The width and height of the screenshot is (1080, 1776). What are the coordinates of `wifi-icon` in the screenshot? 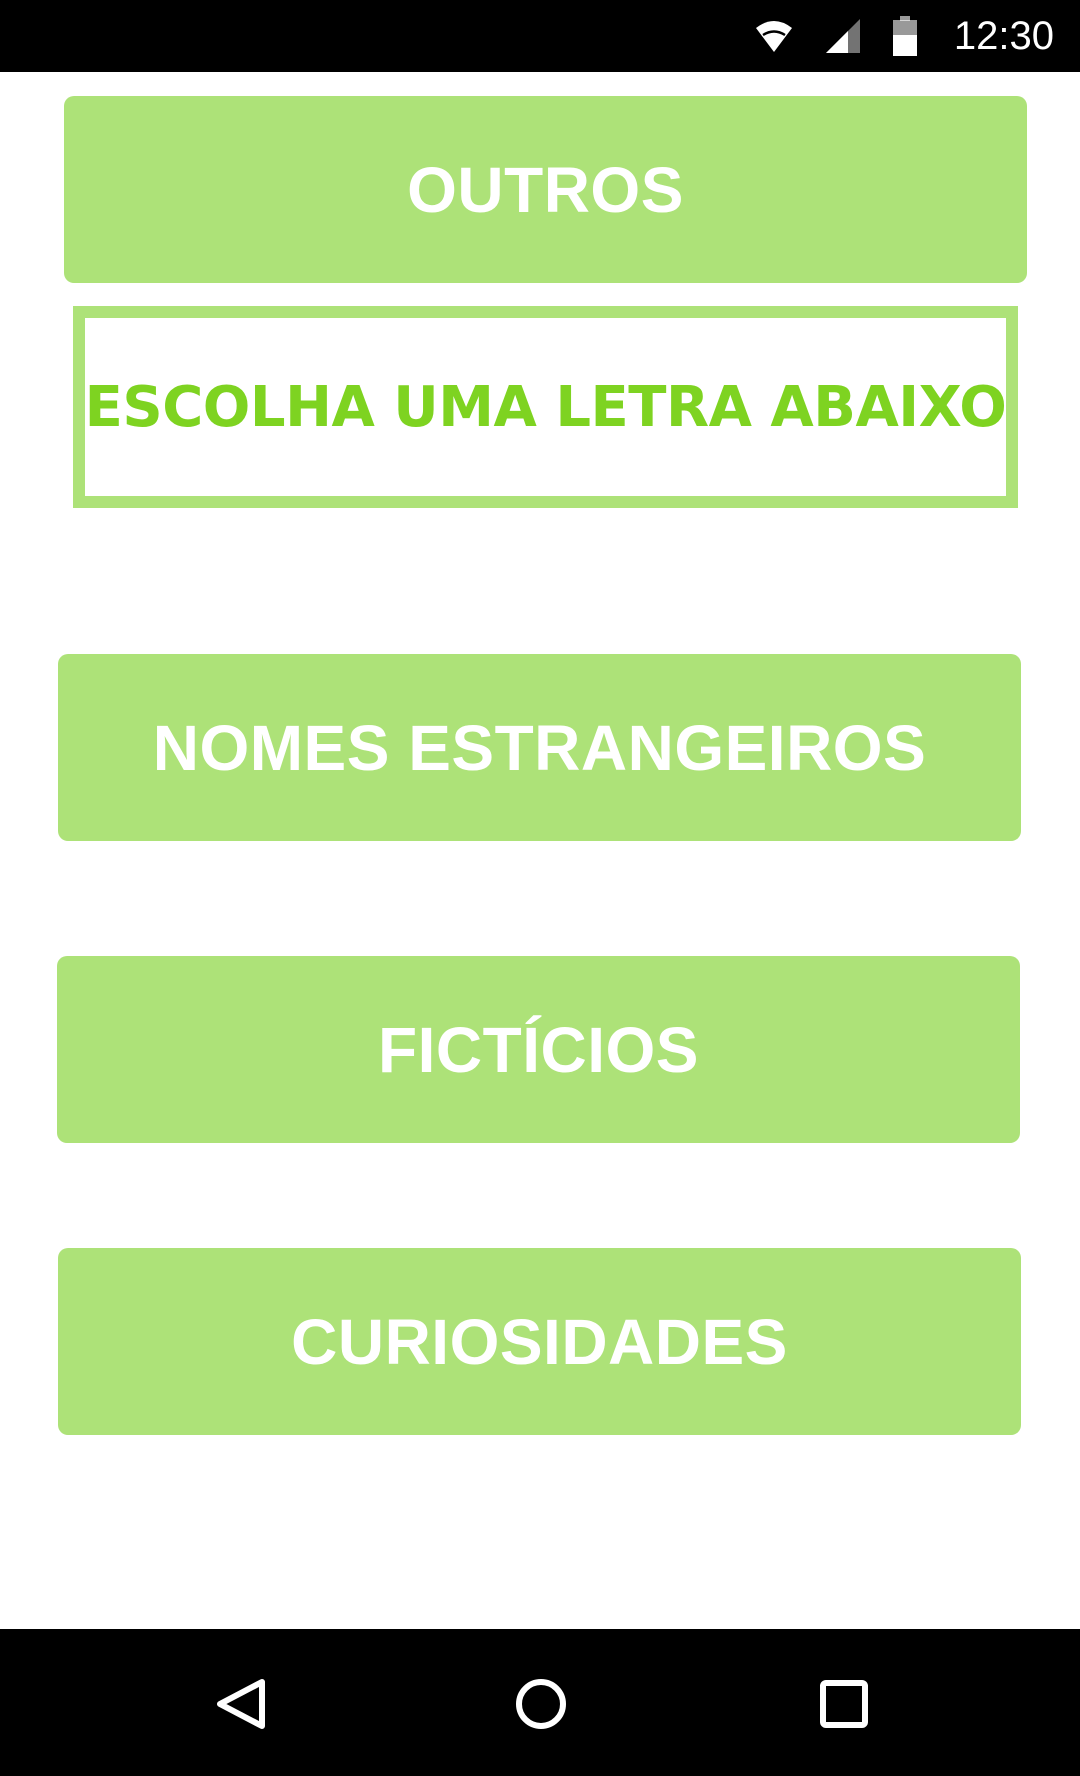 It's located at (773, 36).